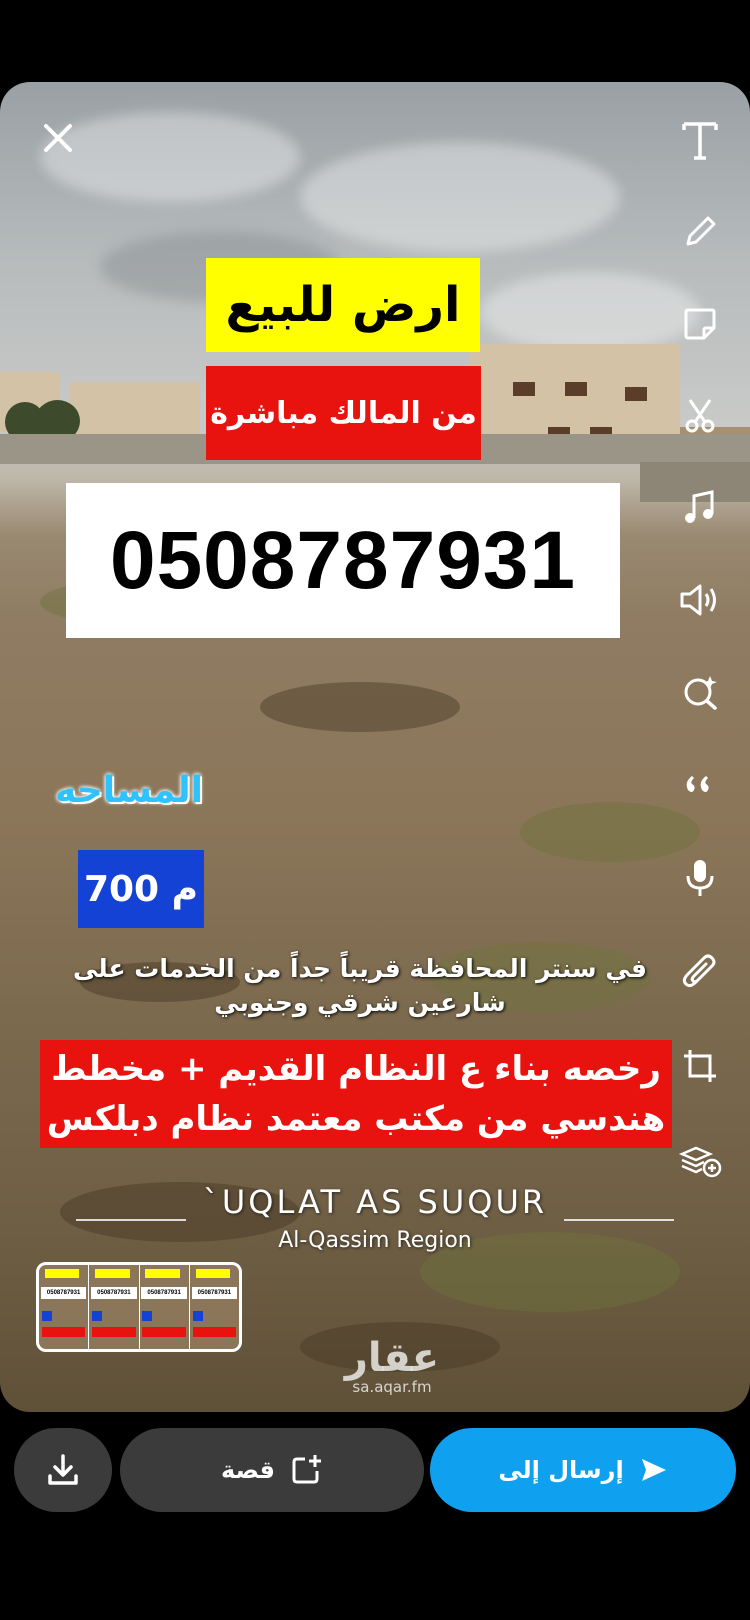  I want to click on watermark-logo: عقار, so click(392, 1358).